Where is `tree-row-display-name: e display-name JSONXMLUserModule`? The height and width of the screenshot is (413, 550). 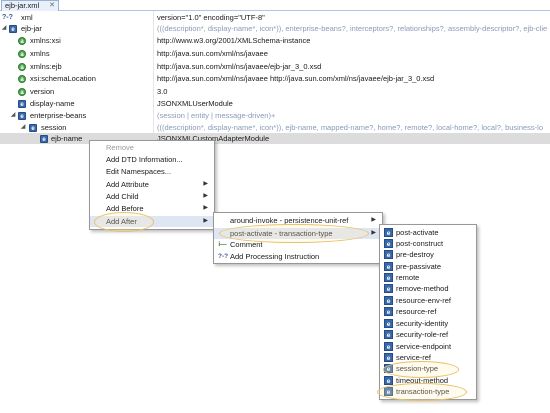 tree-row-display-name: e display-name JSONXMLUserModule is located at coordinates (275, 103).